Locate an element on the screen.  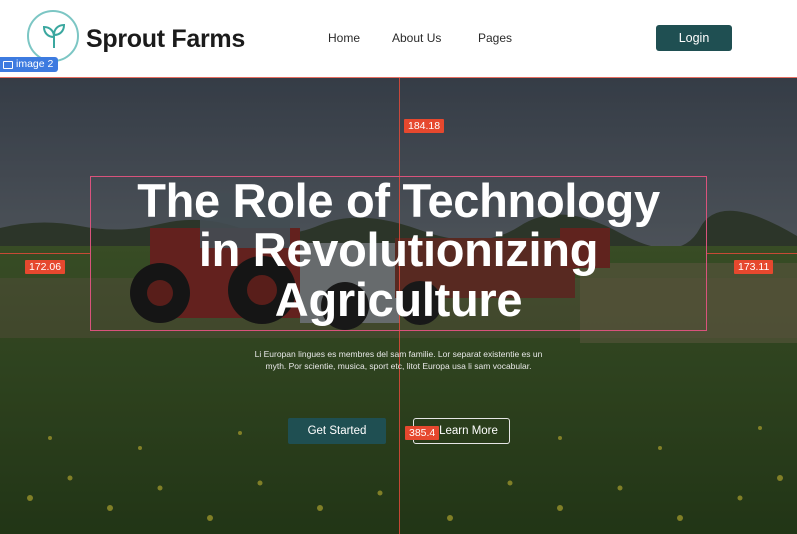
selection-tag: image 2 is located at coordinates (29, 64).